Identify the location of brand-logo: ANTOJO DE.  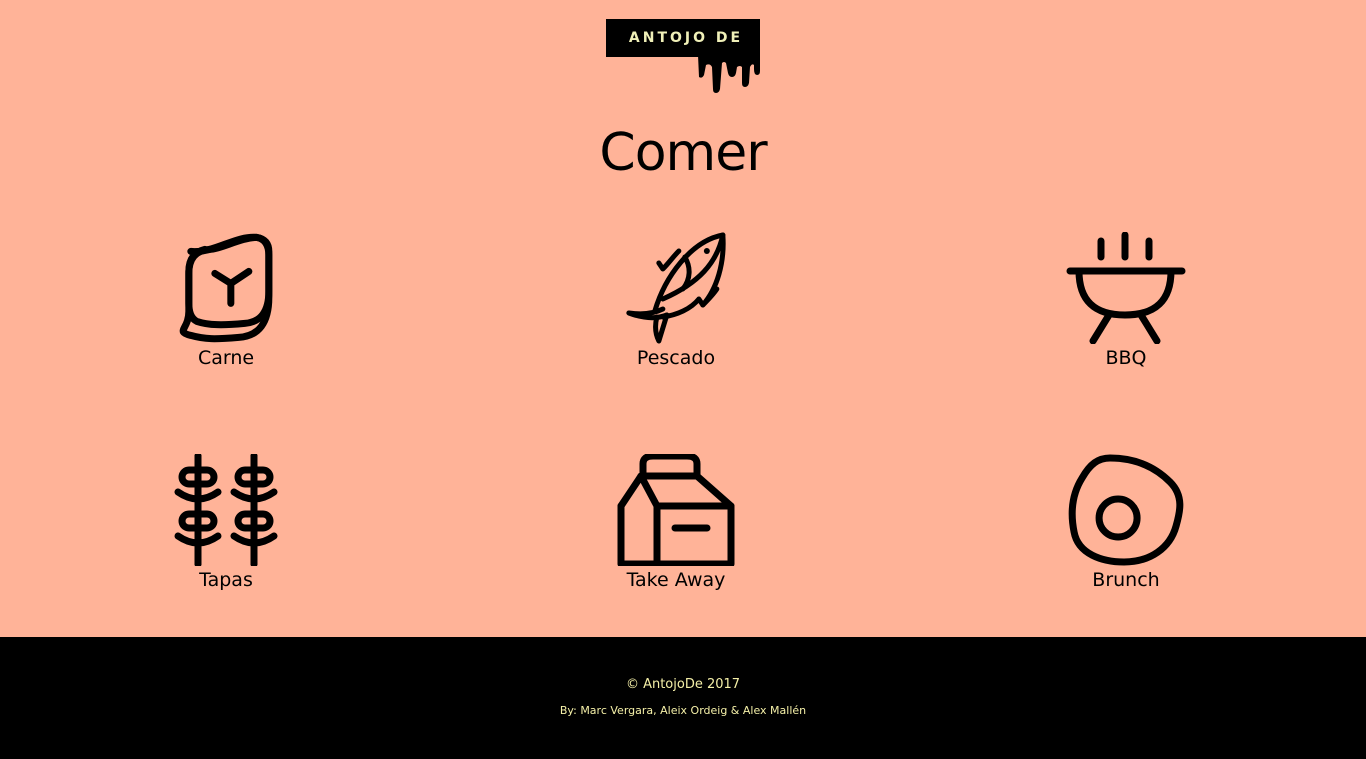
(683, 57).